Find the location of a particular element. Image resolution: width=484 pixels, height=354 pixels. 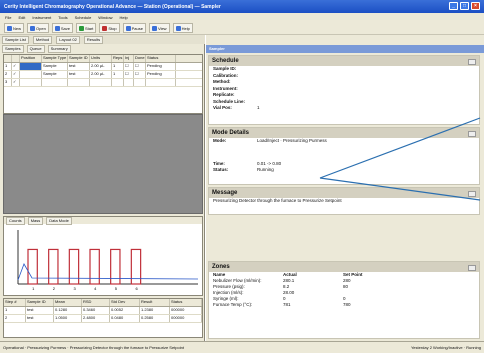

status-row: Status: Running is located at coordinates (243, 169).